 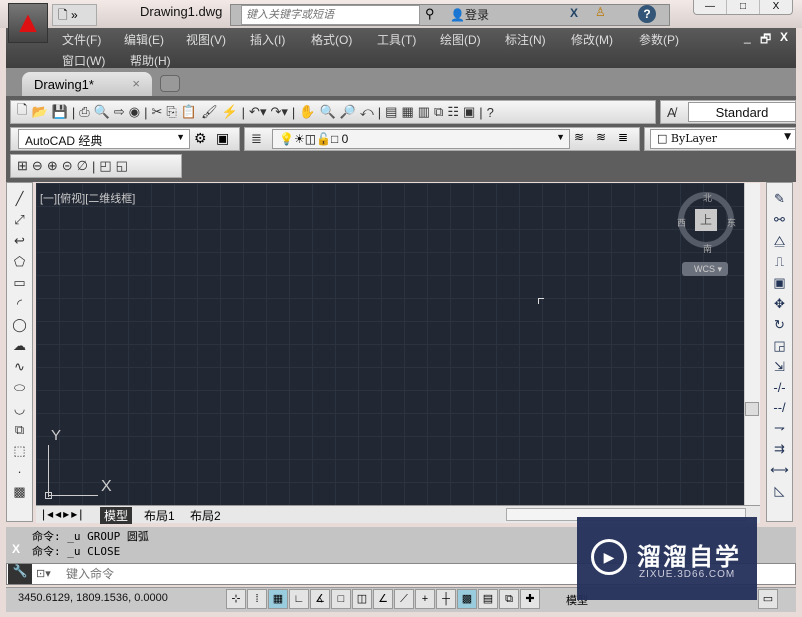 I want to click on design-center-icon: ▦, so click(x=407, y=112).